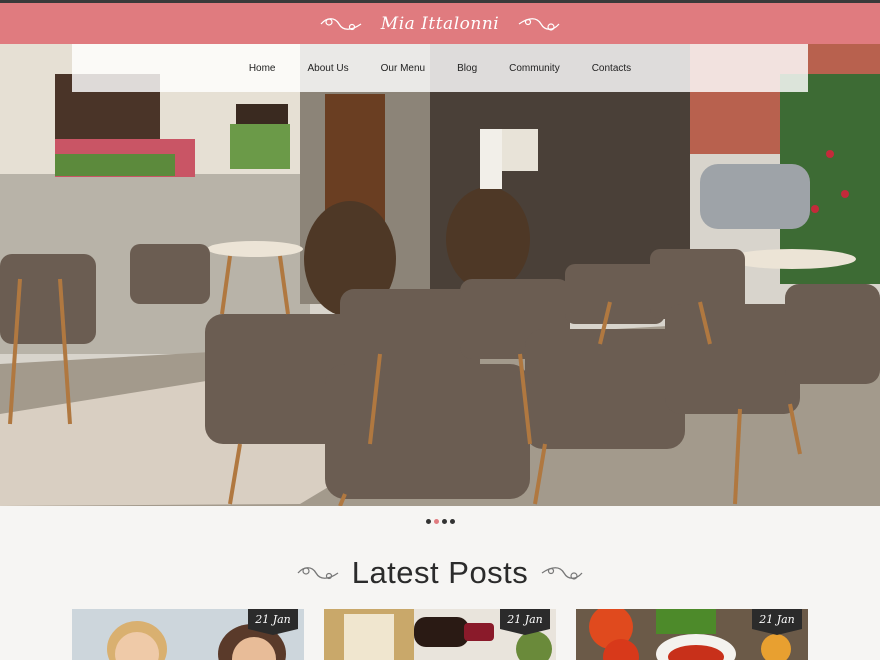 This screenshot has height=660, width=880. What do you see at coordinates (534, 68) in the screenshot?
I see `nav-item-community: Community` at bounding box center [534, 68].